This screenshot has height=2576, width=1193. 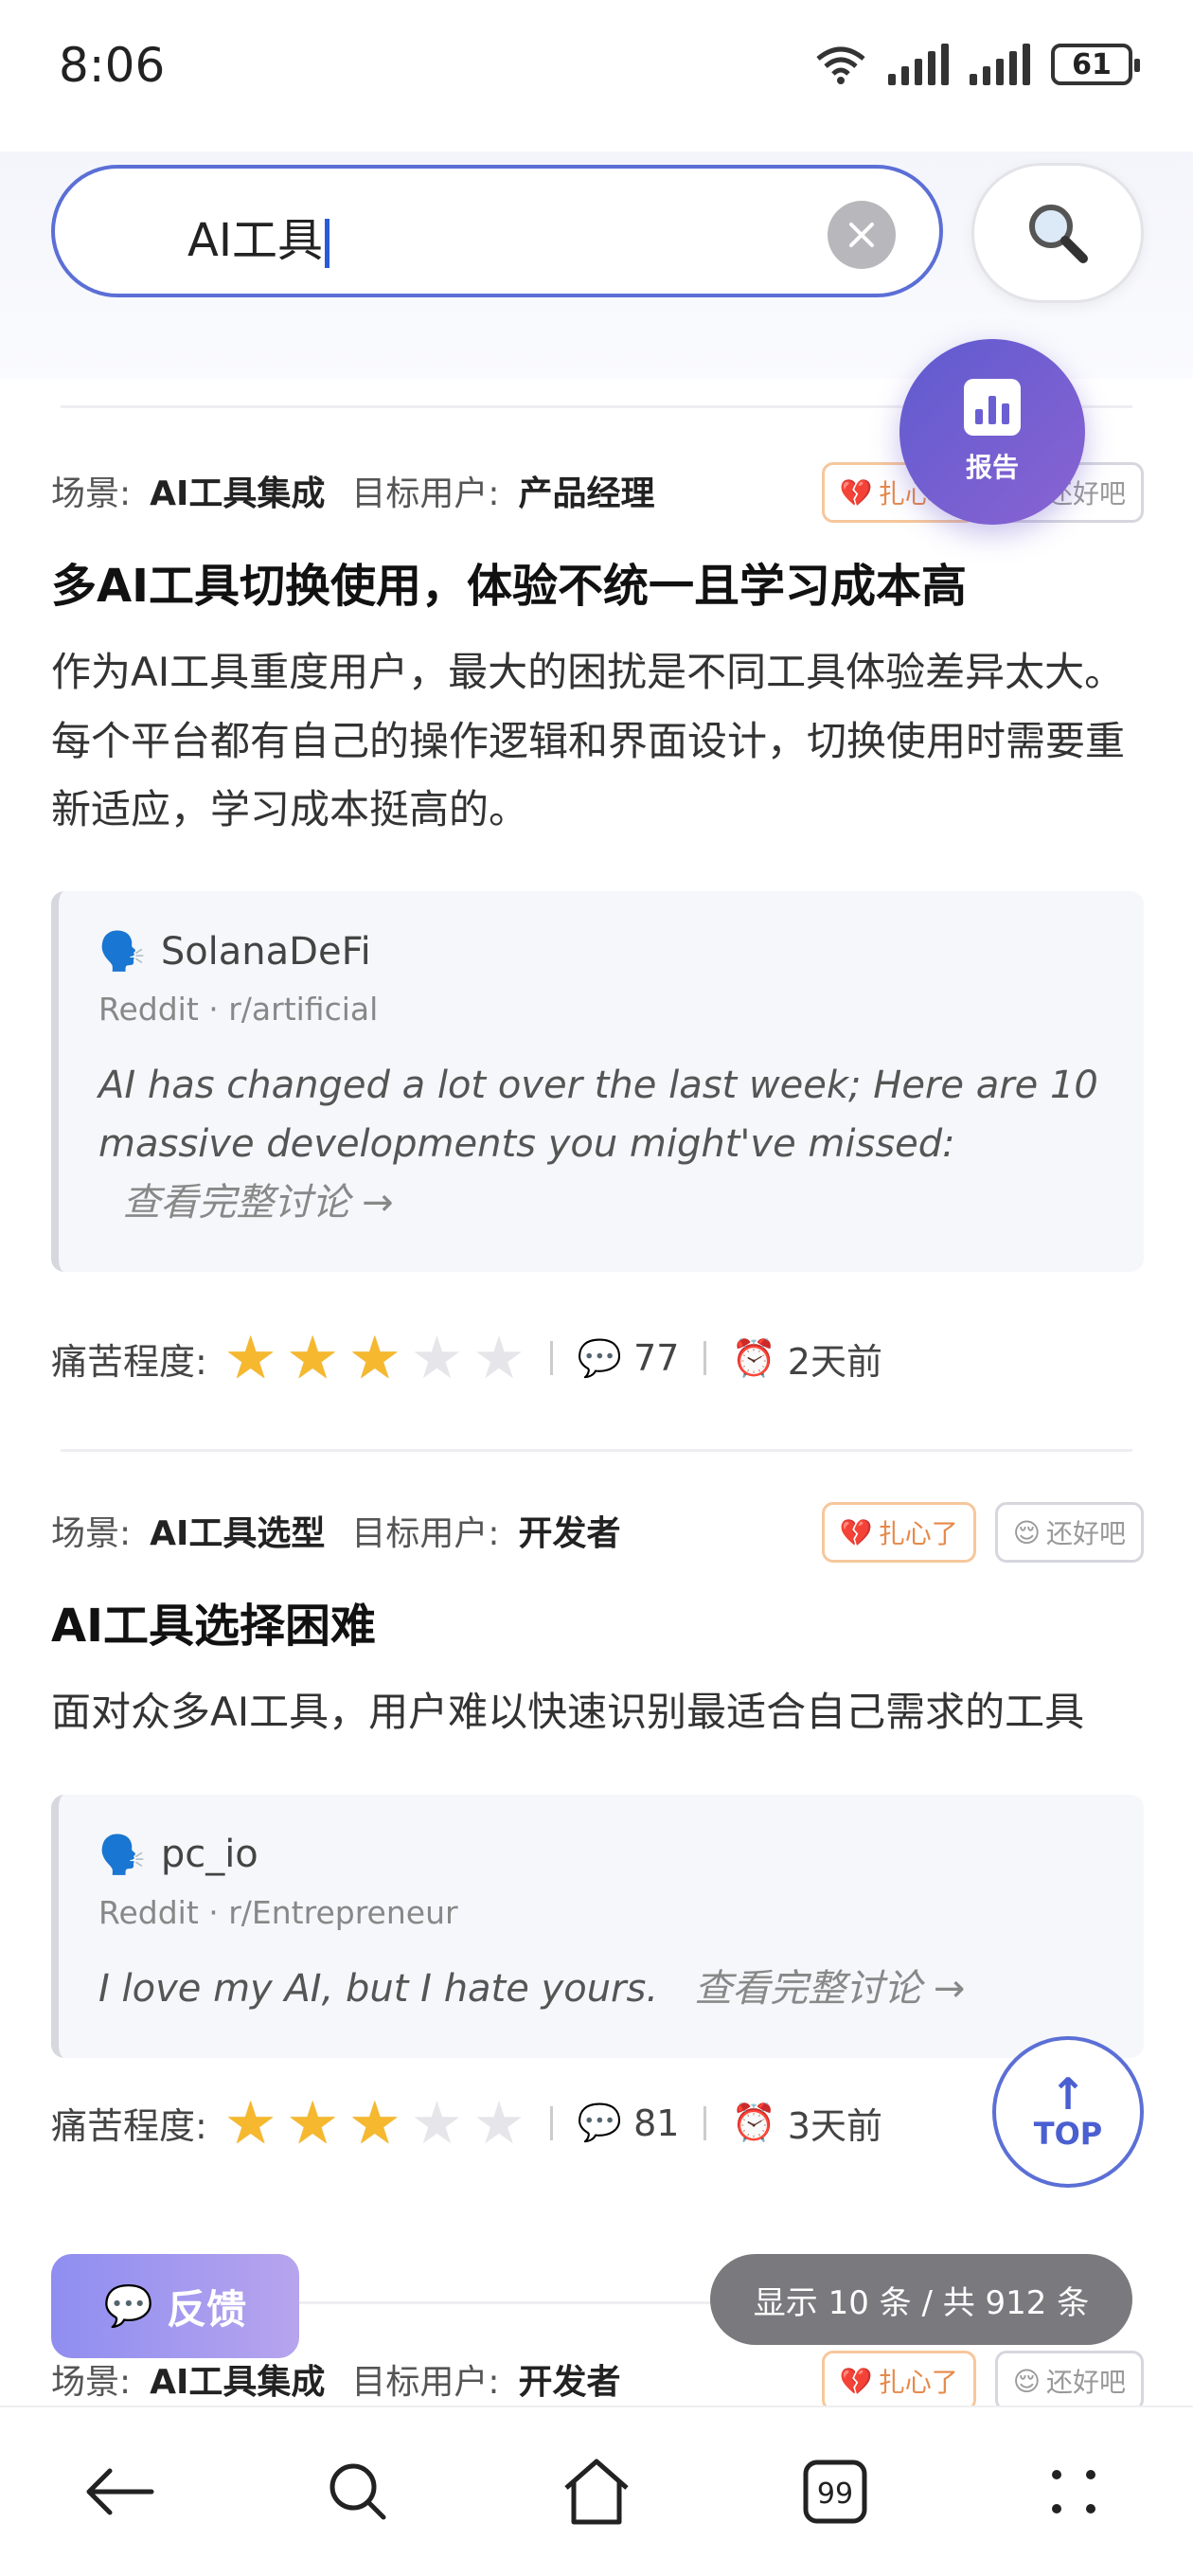 I want to click on card-meta: 场景: AI工具集成 目标用户: 开发者 💔 扎心了 😌 还好吧, so click(x=597, y=2381).